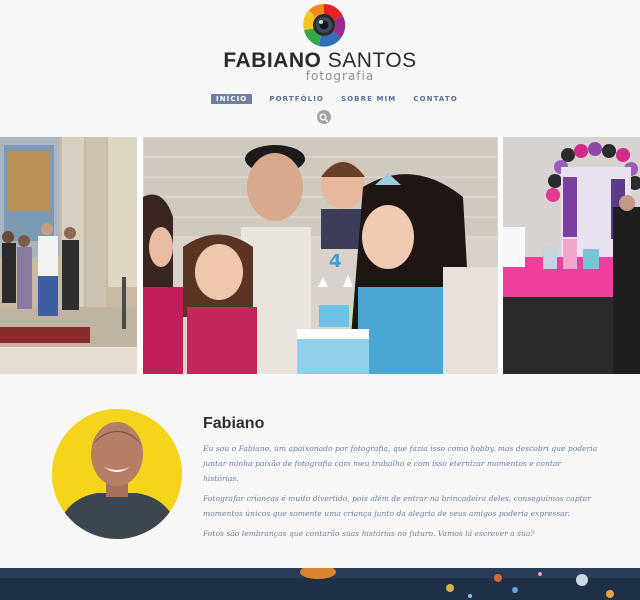 This screenshot has width=640, height=600. Describe the element at coordinates (435, 99) in the screenshot. I see `nav-item-contato: CONTATO` at that location.